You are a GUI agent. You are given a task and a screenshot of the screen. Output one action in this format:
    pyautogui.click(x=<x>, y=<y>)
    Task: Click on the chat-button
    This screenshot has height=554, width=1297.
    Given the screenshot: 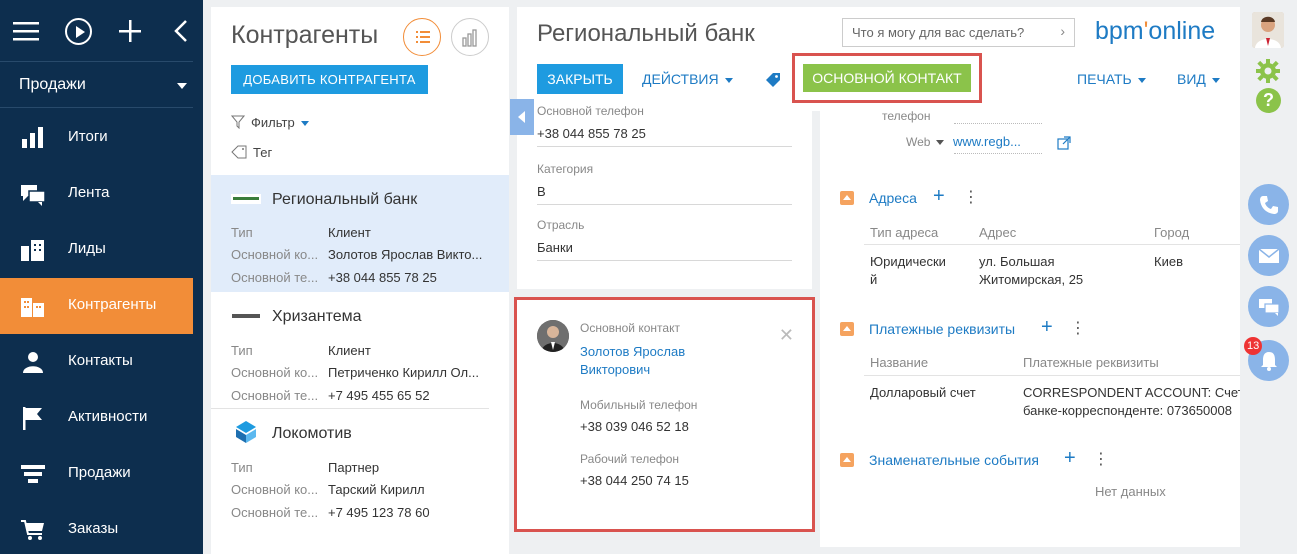 What is the action you would take?
    pyautogui.click(x=1268, y=306)
    